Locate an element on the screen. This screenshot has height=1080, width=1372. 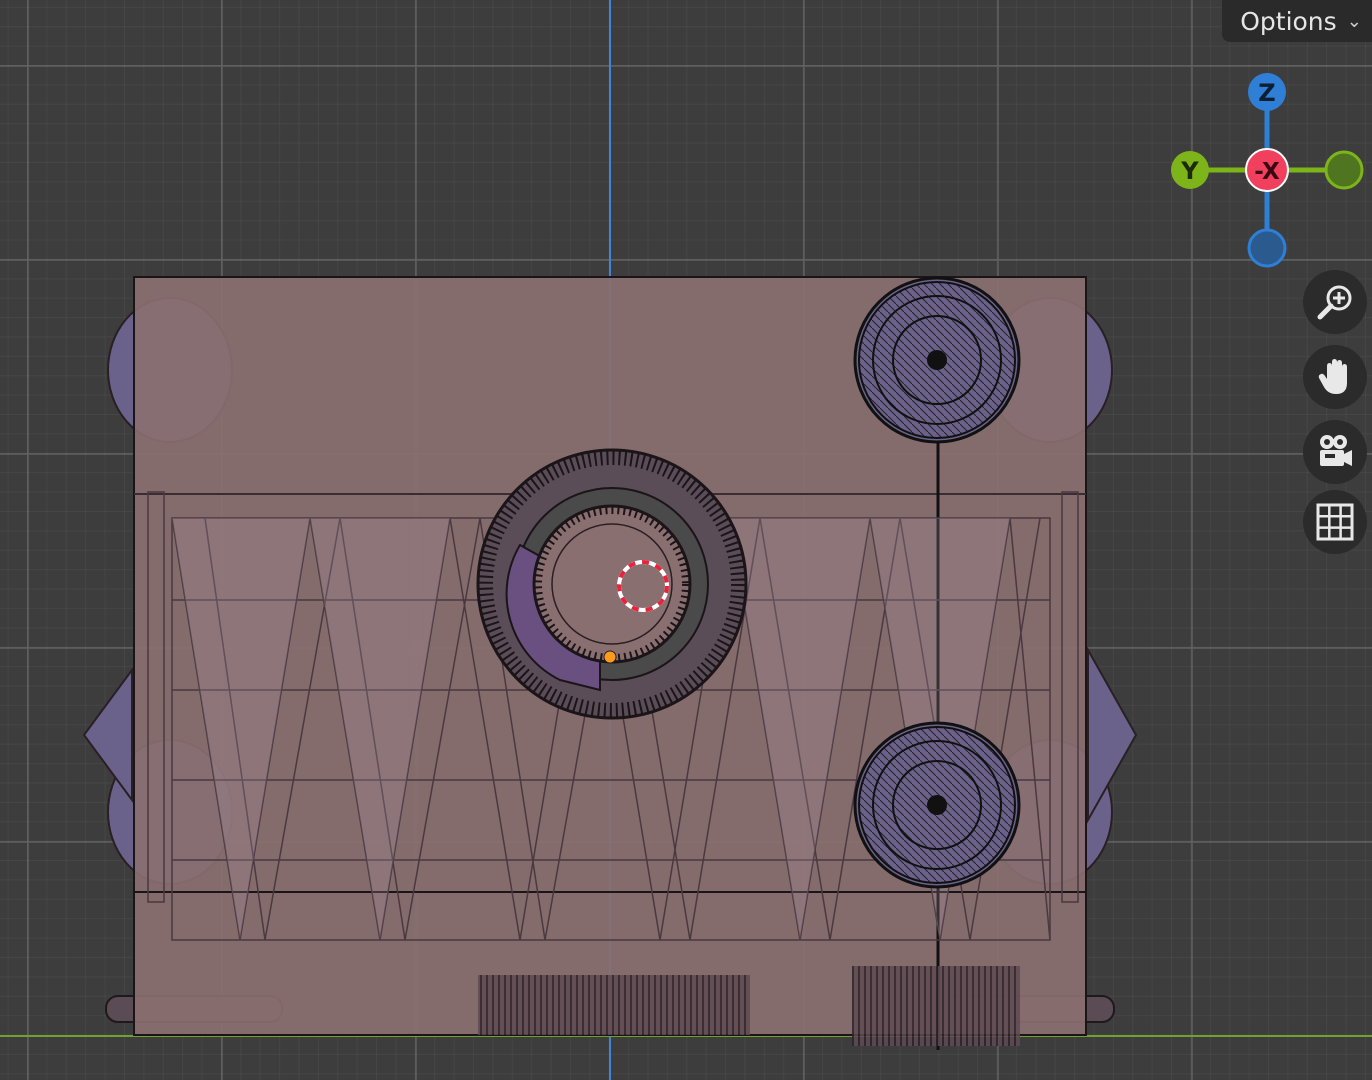
gizmo-z-label: Z is located at coordinates (1266, 93).